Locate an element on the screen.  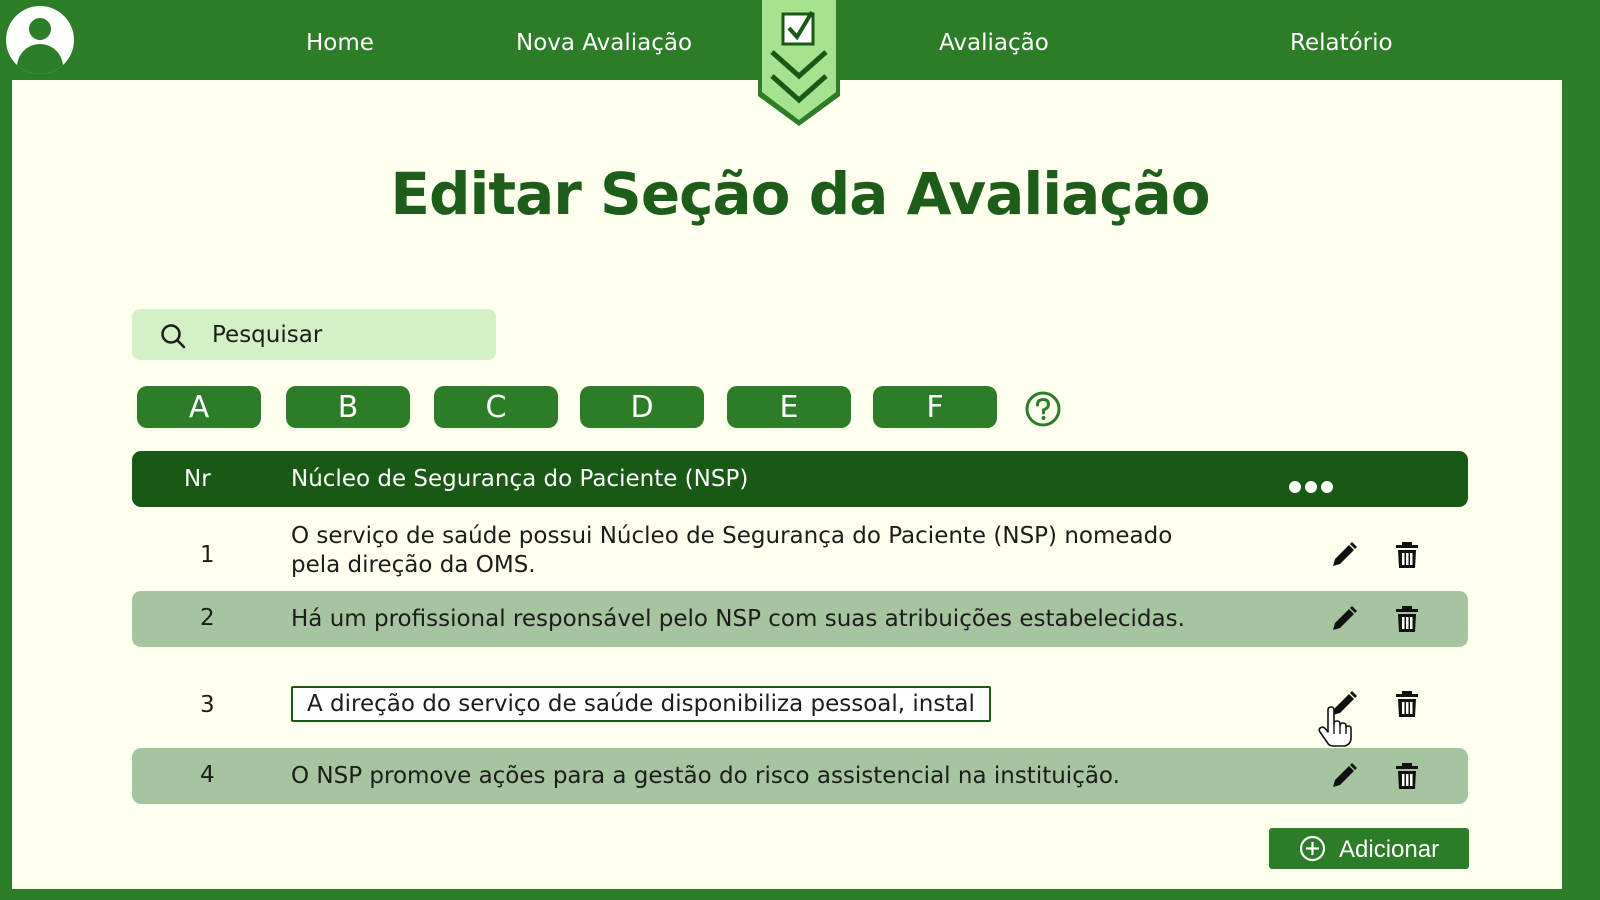
search-icon is located at coordinates (173, 336).